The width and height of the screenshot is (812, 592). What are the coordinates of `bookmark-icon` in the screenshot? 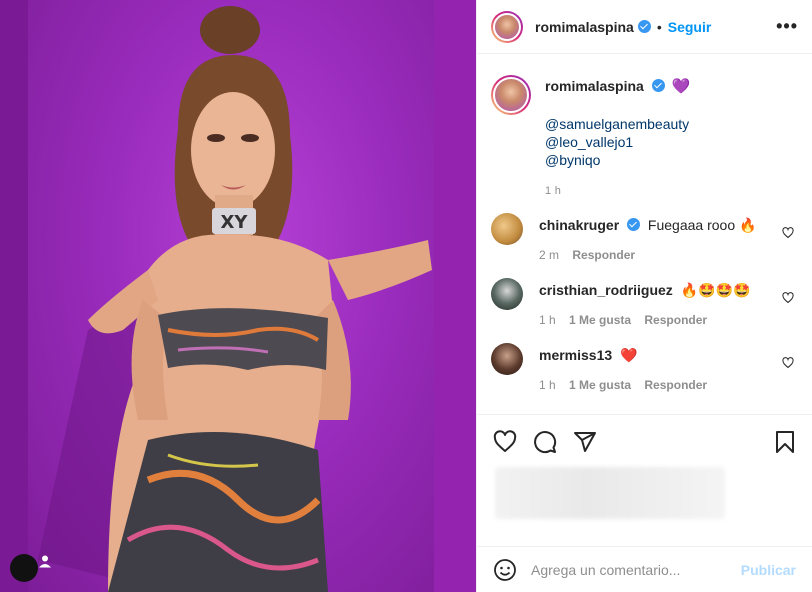 It's located at (785, 442).